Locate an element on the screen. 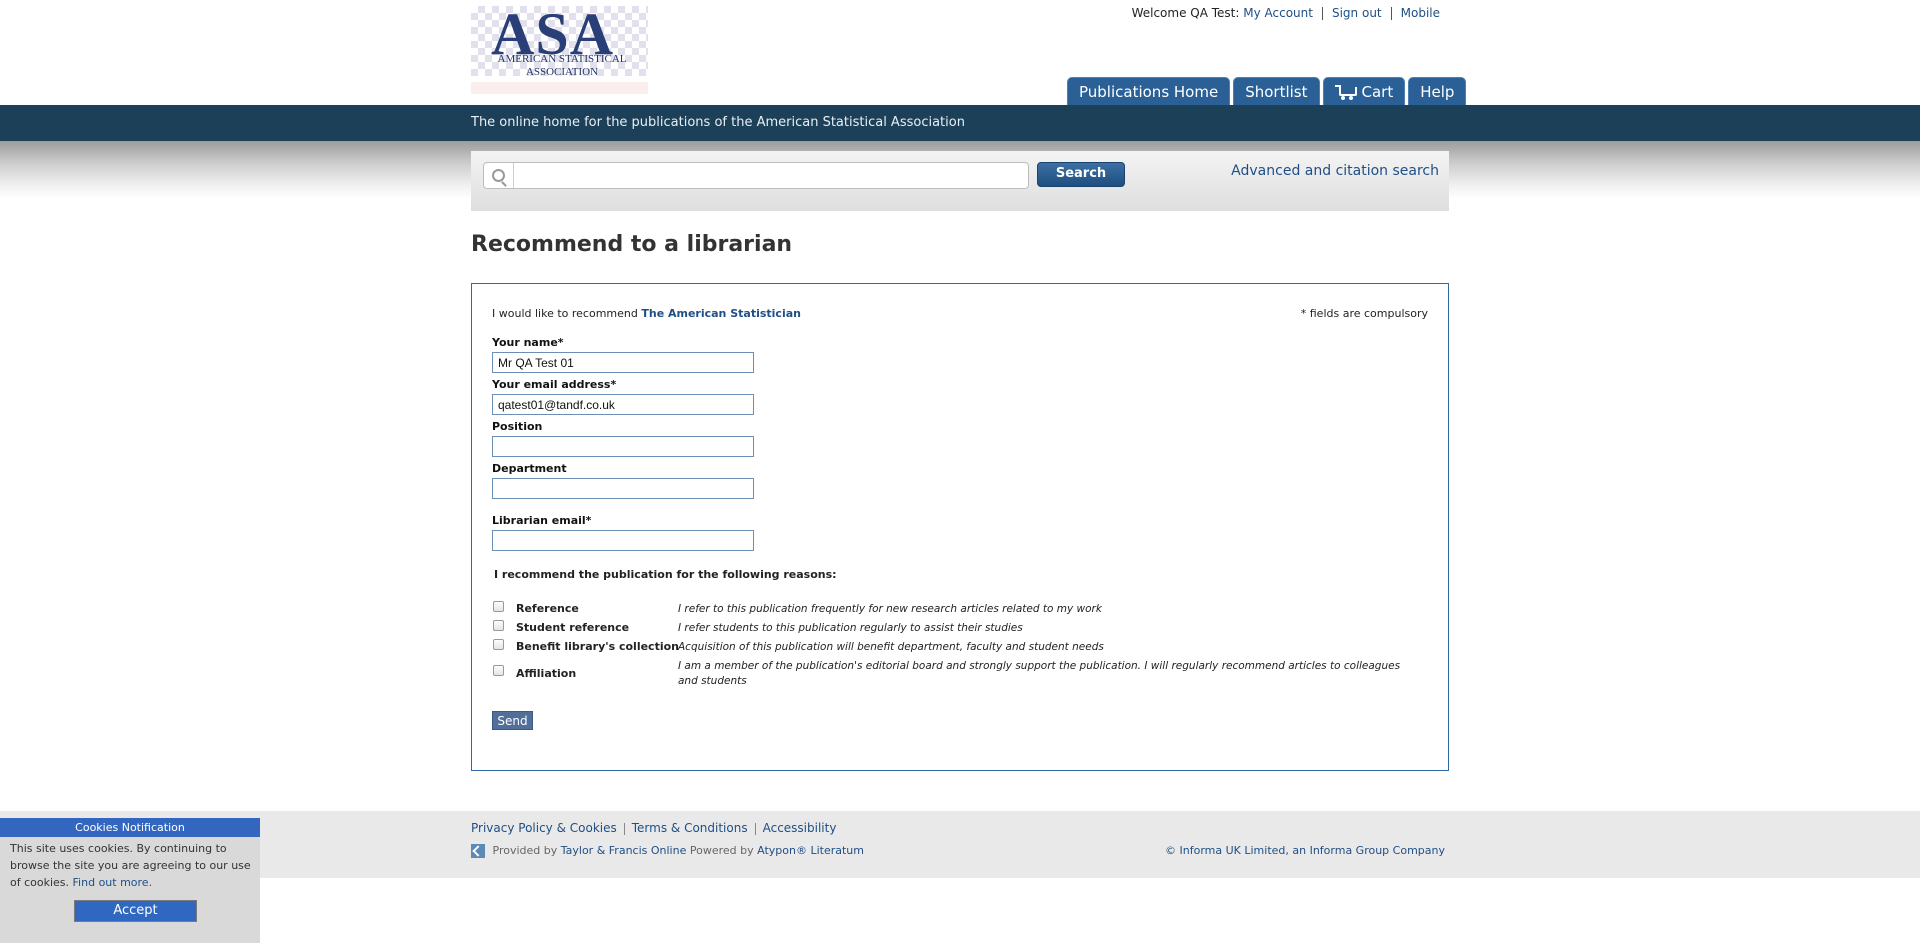 This screenshot has width=1920, height=943. tab-shortlist: Shortlist is located at coordinates (1276, 91).